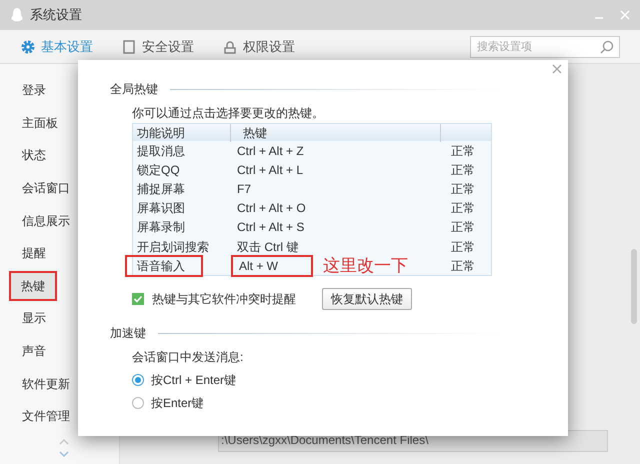  Describe the element at coordinates (46, 416) in the screenshot. I see `sidebar-item: 文件管理` at that location.